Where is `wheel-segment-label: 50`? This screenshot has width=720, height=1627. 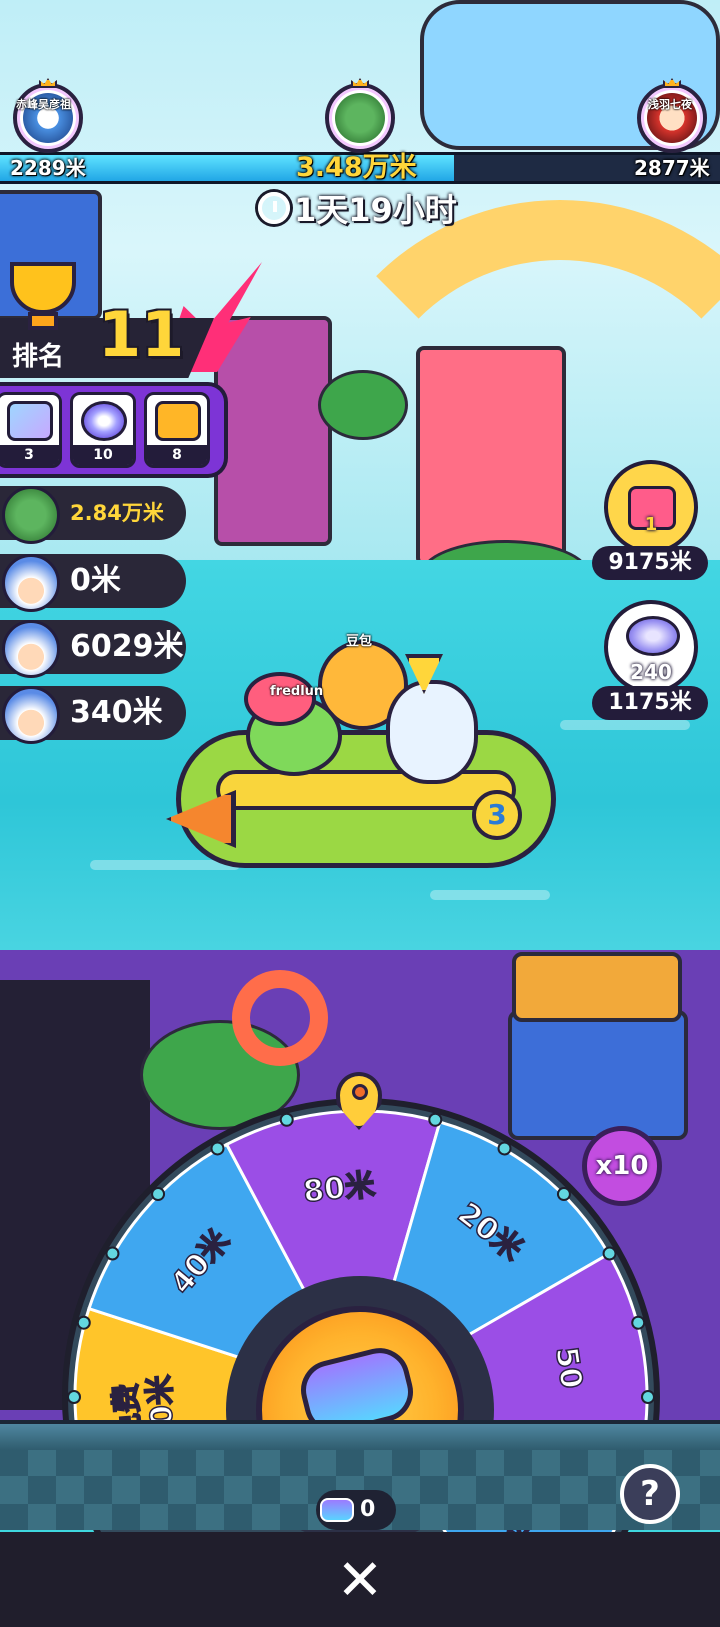
wheel-segment-label: 50 is located at coordinates (568, 1368).